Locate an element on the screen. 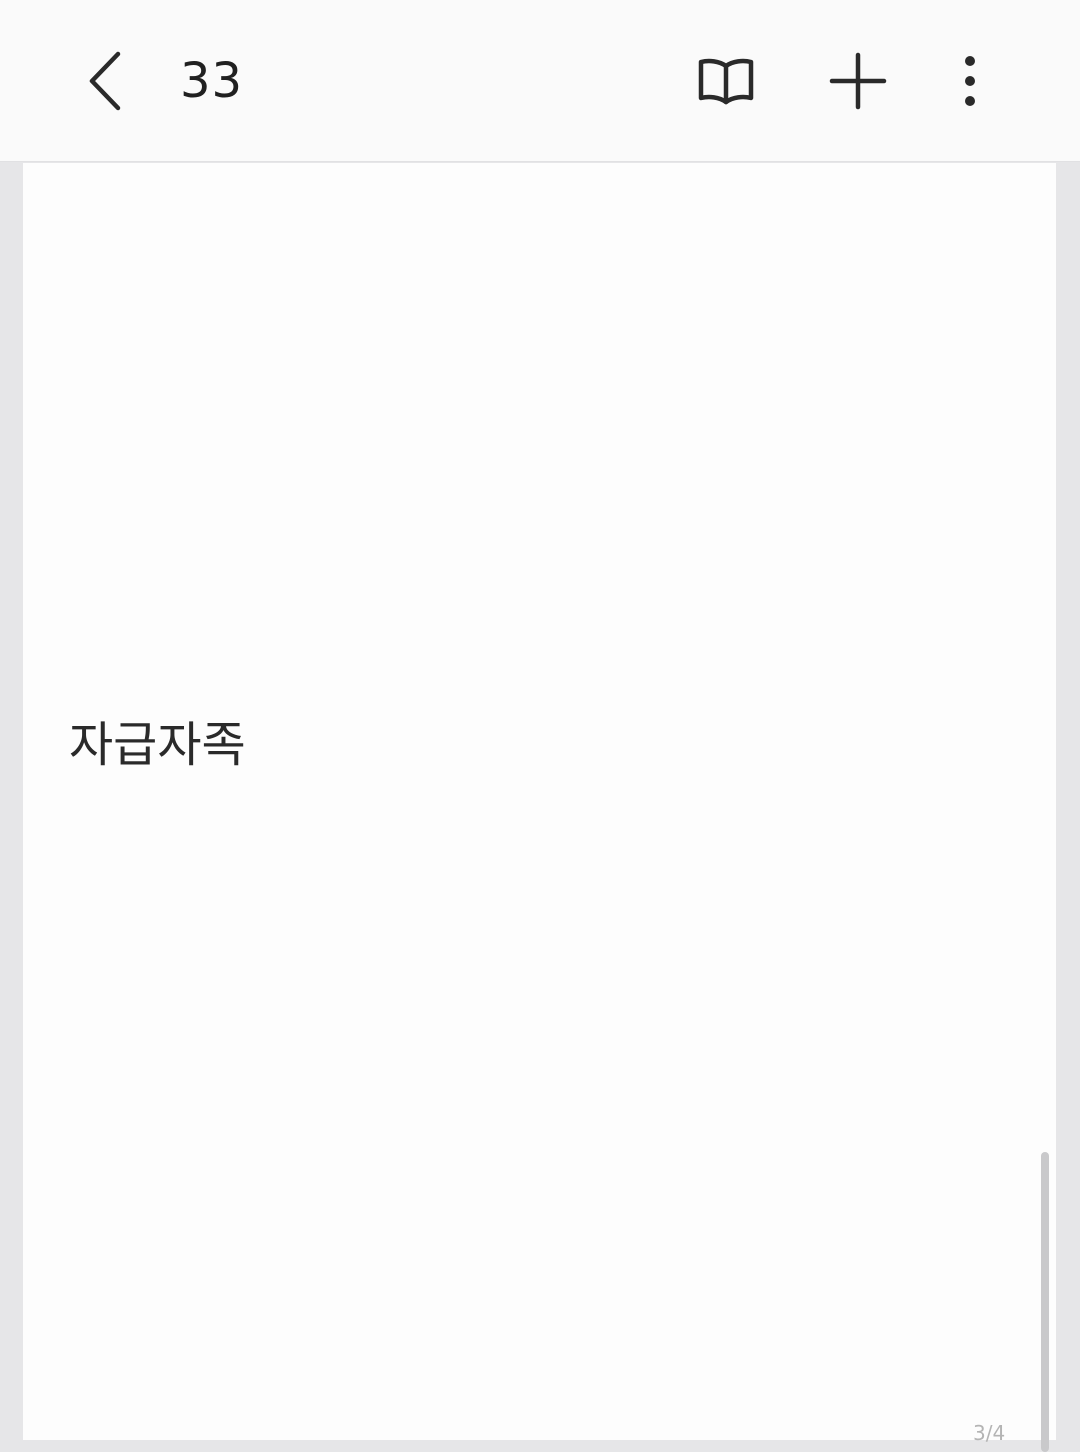 Image resolution: width=1080 pixels, height=1452 pixels. chevron-left-icon is located at coordinates (105, 81).